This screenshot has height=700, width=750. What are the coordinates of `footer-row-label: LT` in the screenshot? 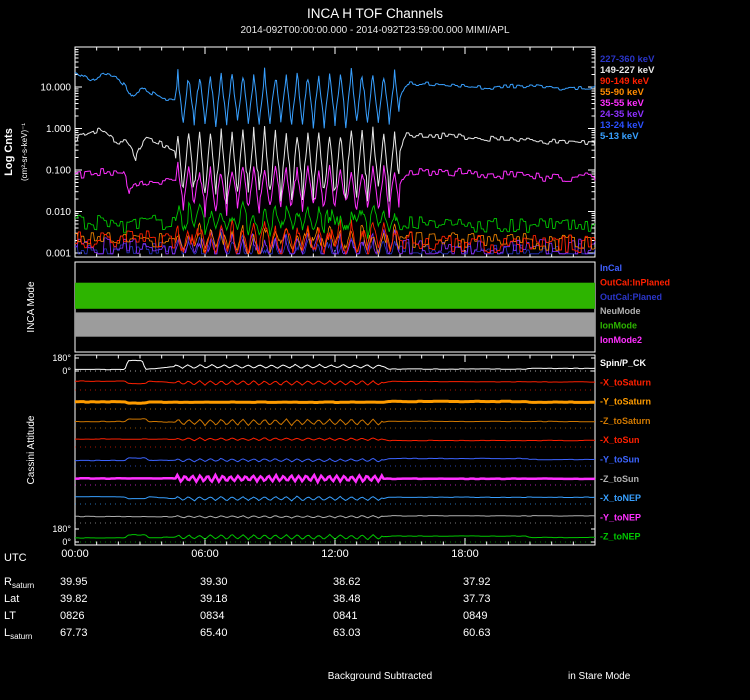 It's located at (10, 616).